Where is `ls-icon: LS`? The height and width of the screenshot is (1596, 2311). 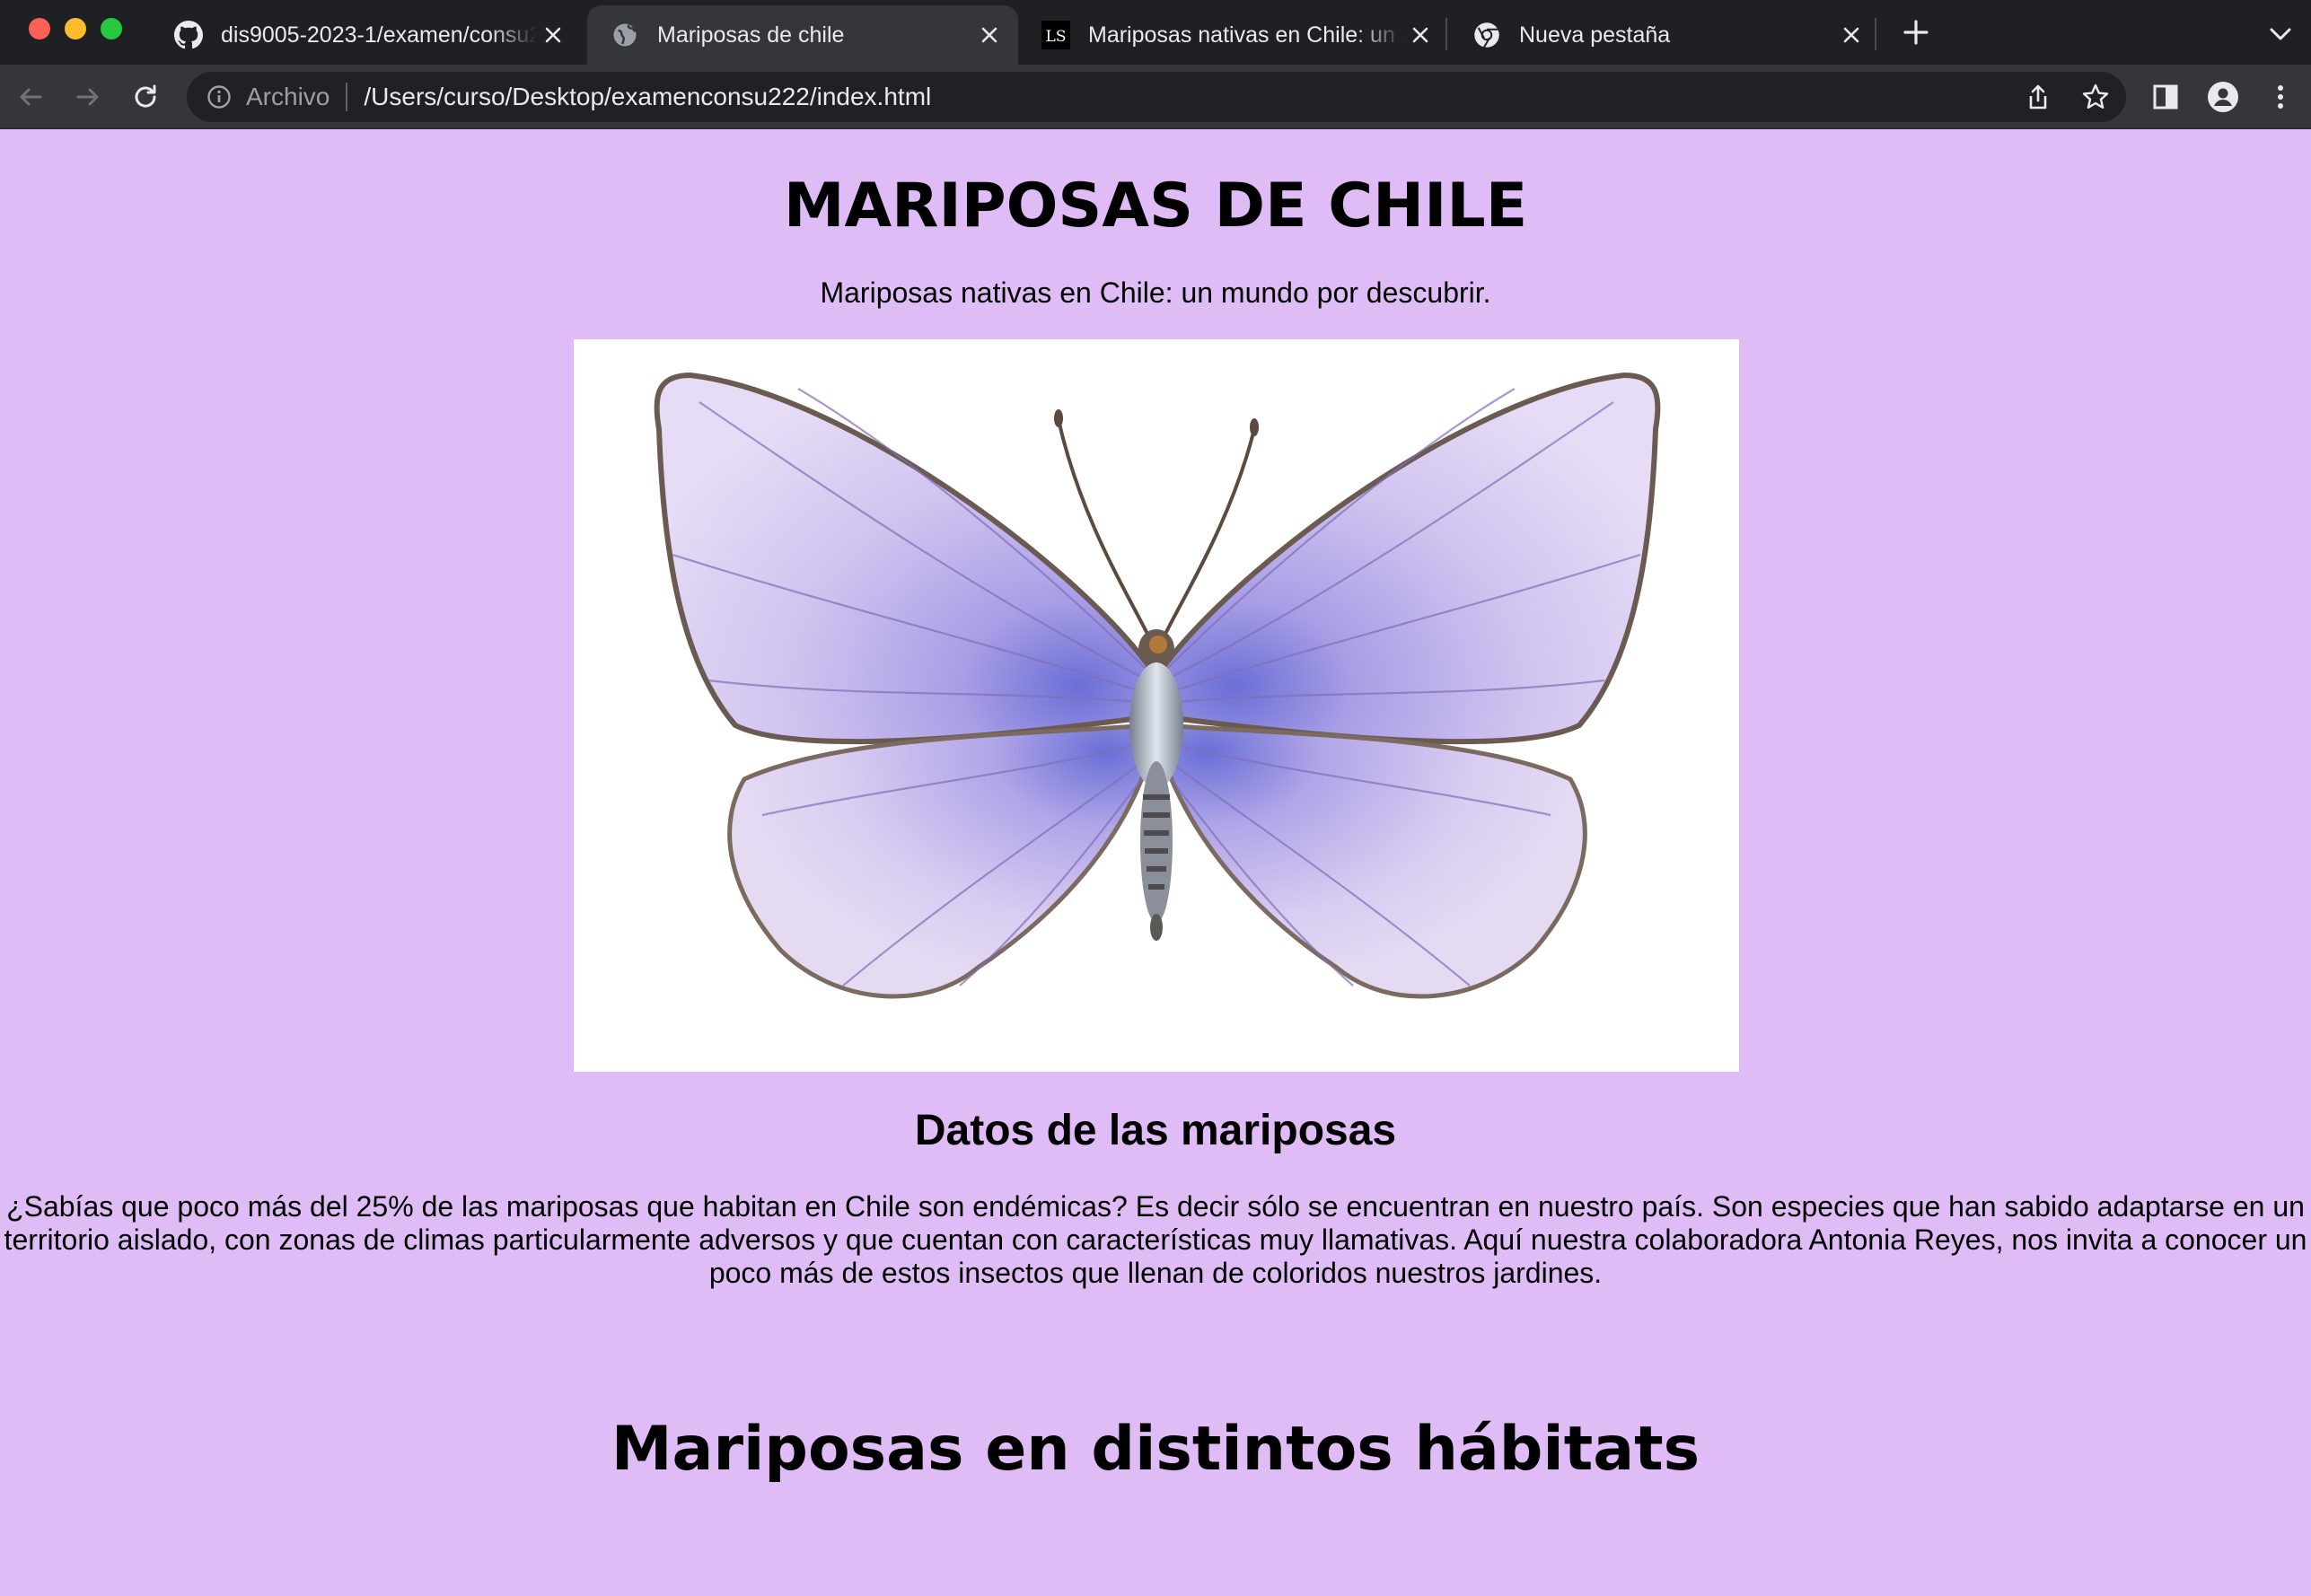
ls-icon: LS is located at coordinates (1055, 35).